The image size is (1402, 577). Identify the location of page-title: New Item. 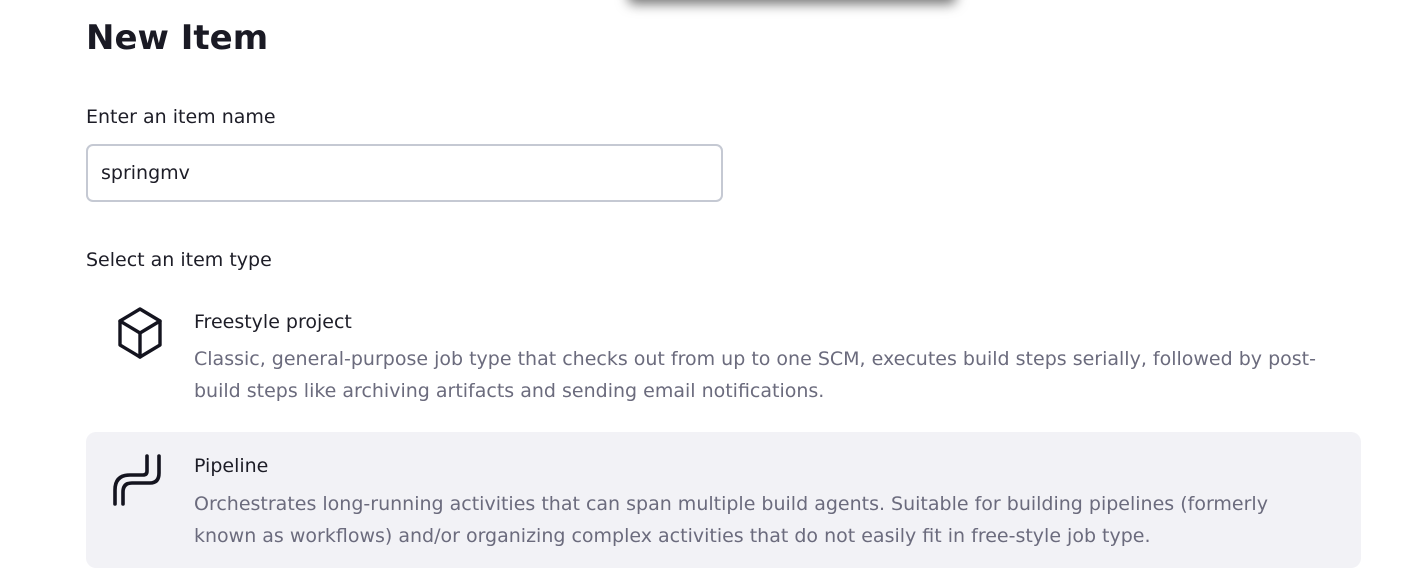
(177, 38).